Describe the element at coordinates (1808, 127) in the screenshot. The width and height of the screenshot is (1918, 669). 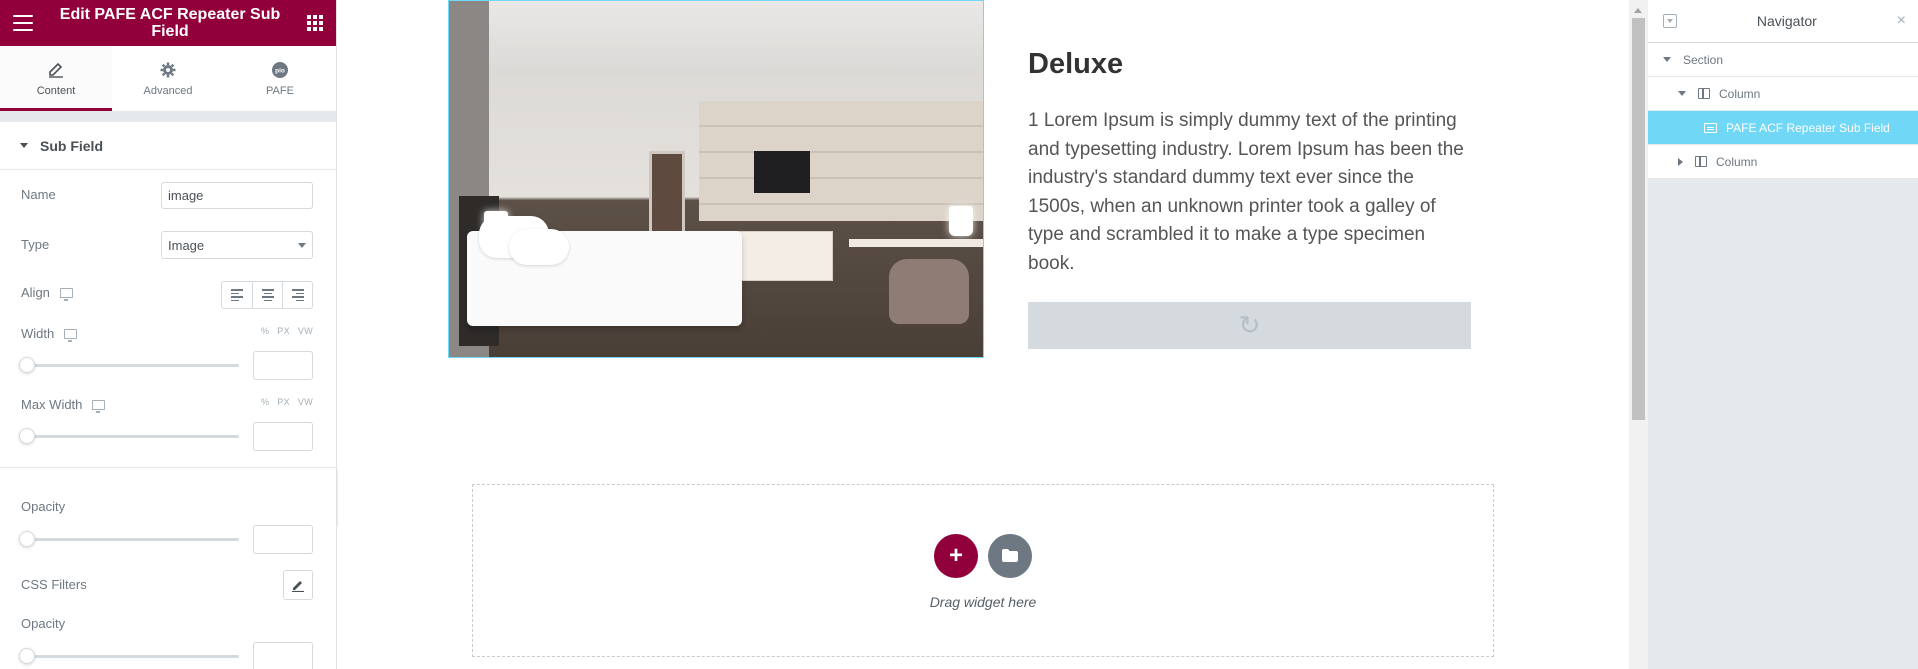
I see `nav-item-label: PAFE ACF Repeater Sub Field` at that location.